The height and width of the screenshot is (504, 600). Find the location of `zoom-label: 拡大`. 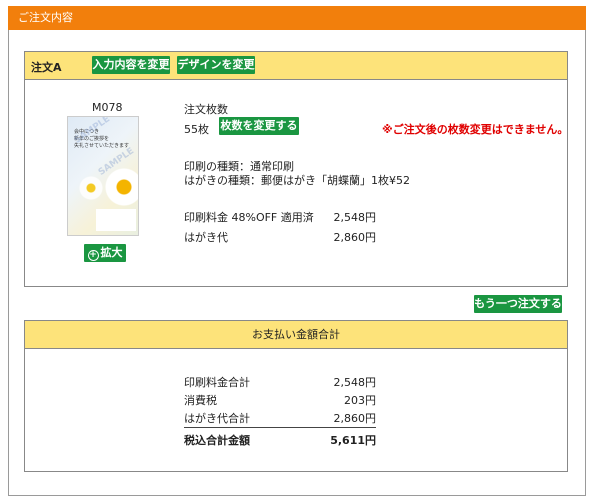

zoom-label: 拡大 is located at coordinates (111, 252).